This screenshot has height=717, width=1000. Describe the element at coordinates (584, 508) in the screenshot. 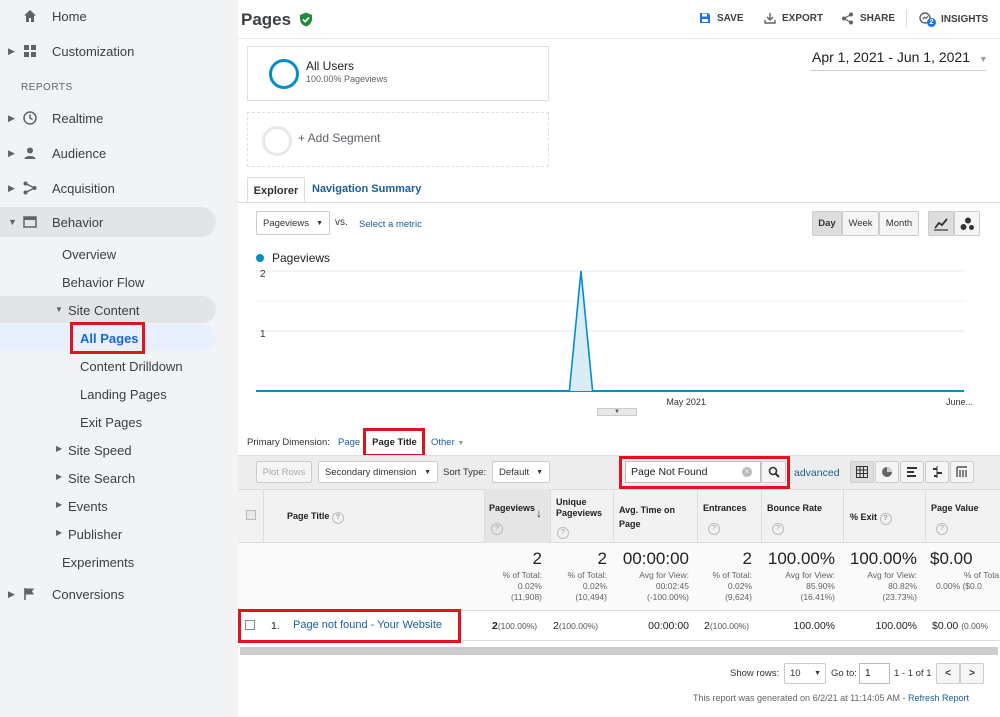

I see `col-header-unique: Unique Pageviews` at that location.